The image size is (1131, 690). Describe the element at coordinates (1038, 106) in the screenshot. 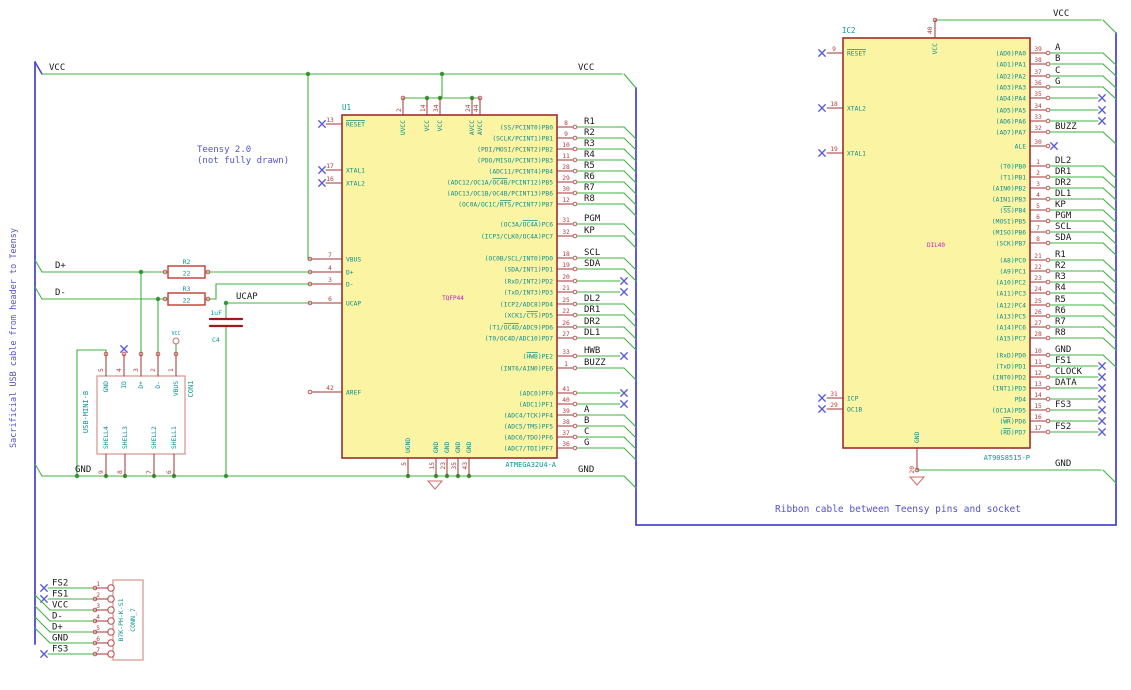

I see `svg-text: 34` at that location.